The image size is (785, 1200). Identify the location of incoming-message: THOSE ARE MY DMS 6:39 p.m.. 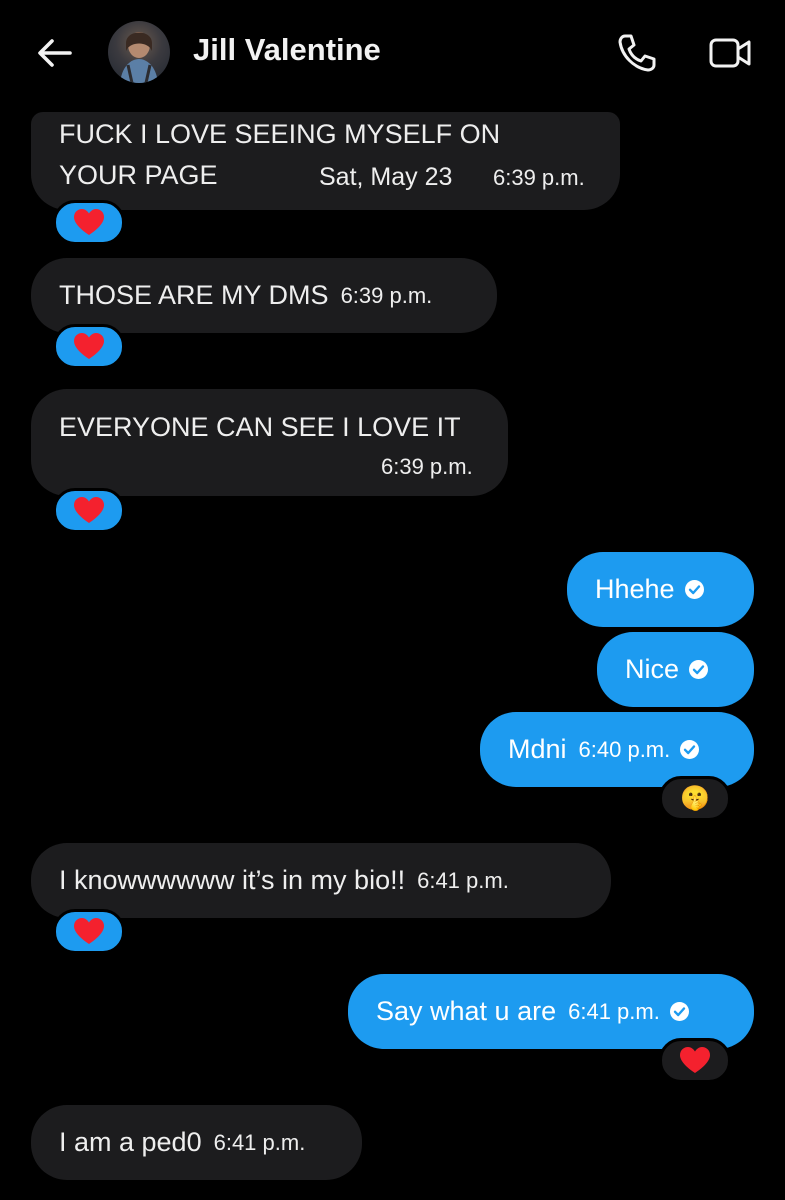
(264, 295).